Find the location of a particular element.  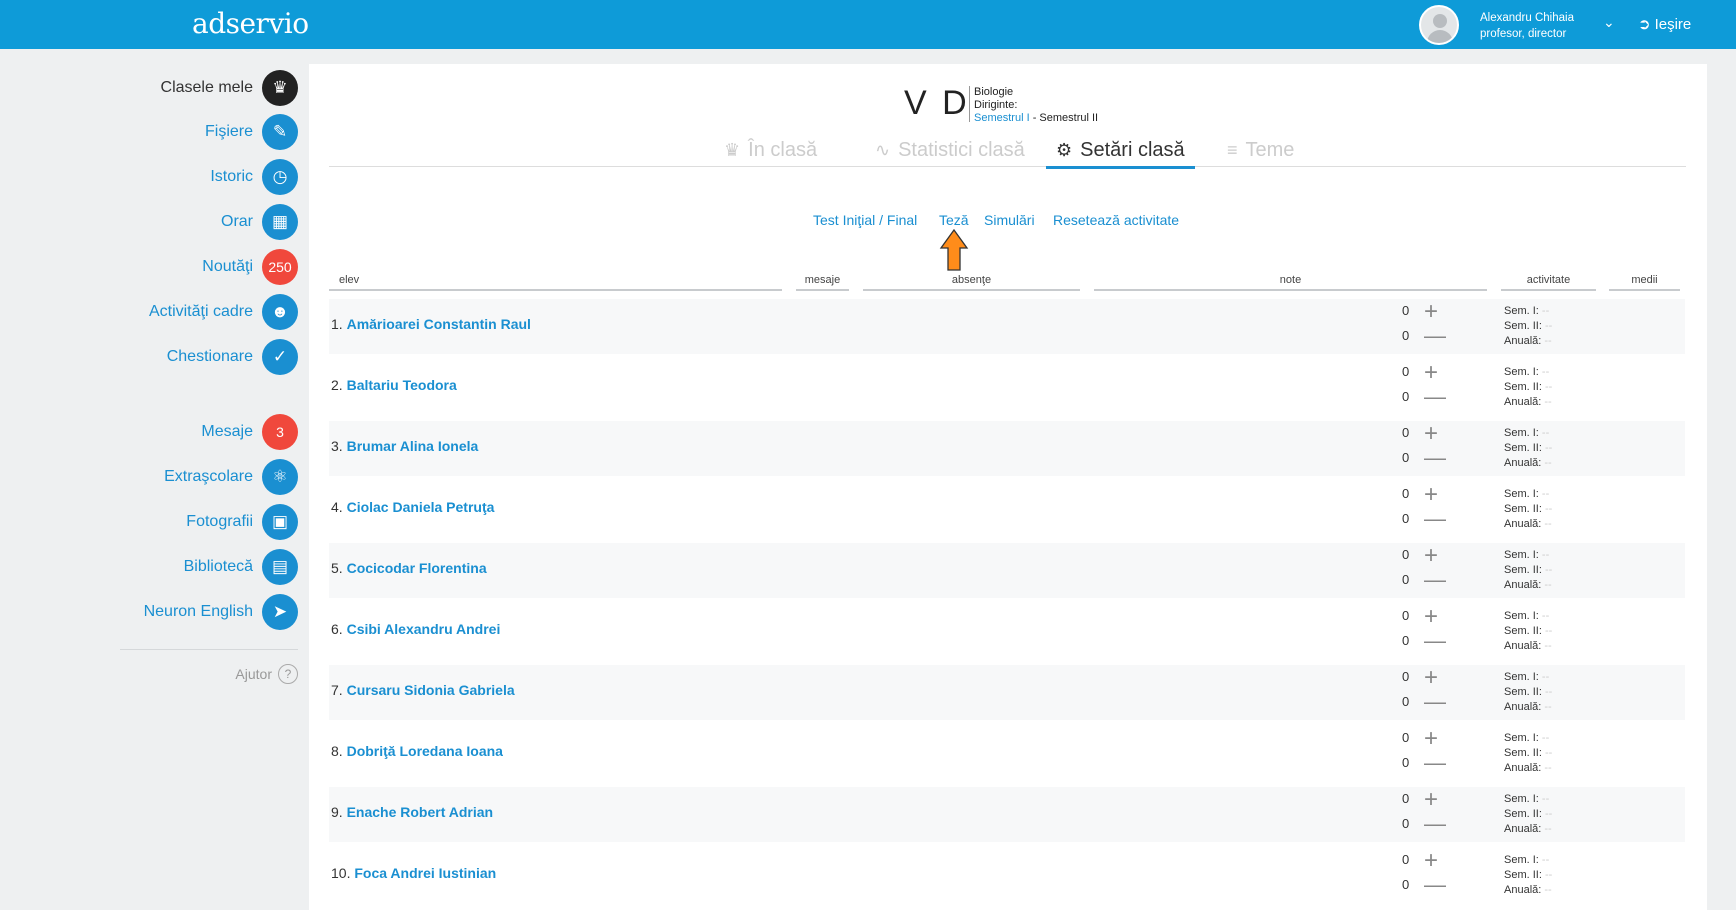

sidebar-item-neuron-english: Neuron English ➤ is located at coordinates (221, 612).